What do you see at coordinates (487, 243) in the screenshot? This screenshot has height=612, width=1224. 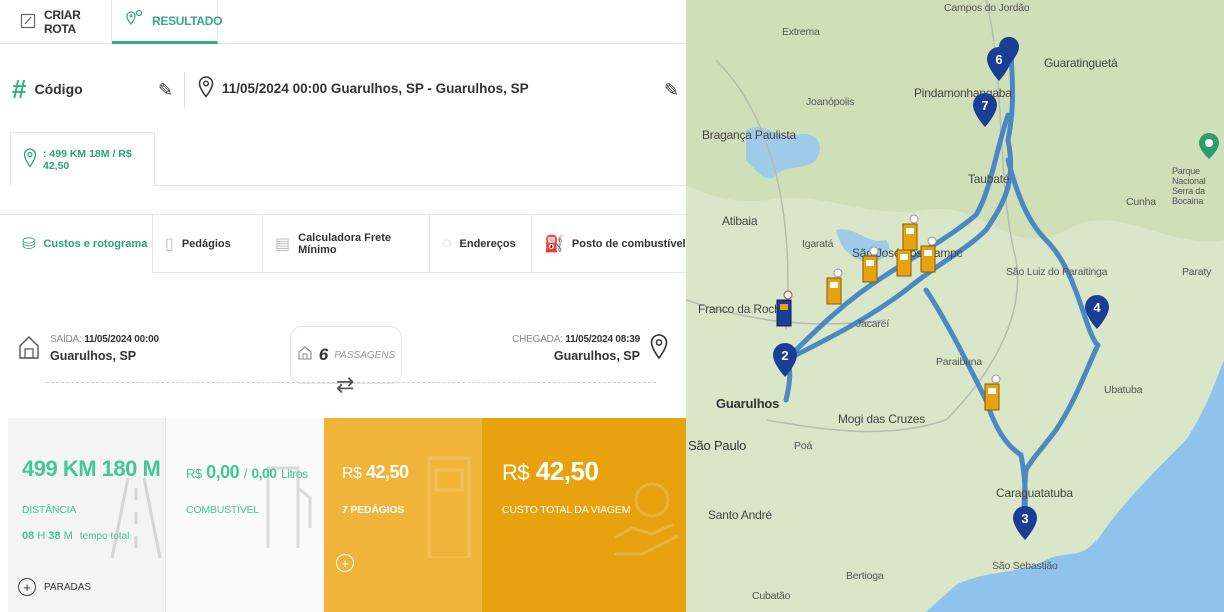 I see `tab-label: Endereços` at bounding box center [487, 243].